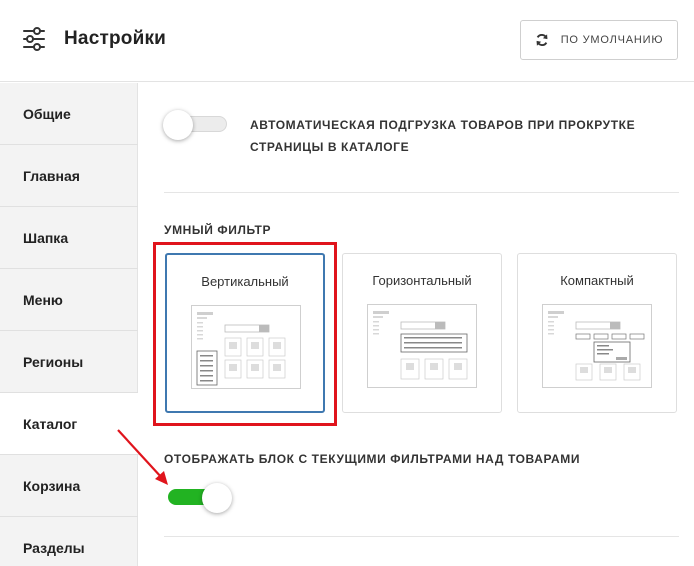  I want to click on reset-defaults-button: ПО УМОЛЧАНИЮ, so click(599, 40).